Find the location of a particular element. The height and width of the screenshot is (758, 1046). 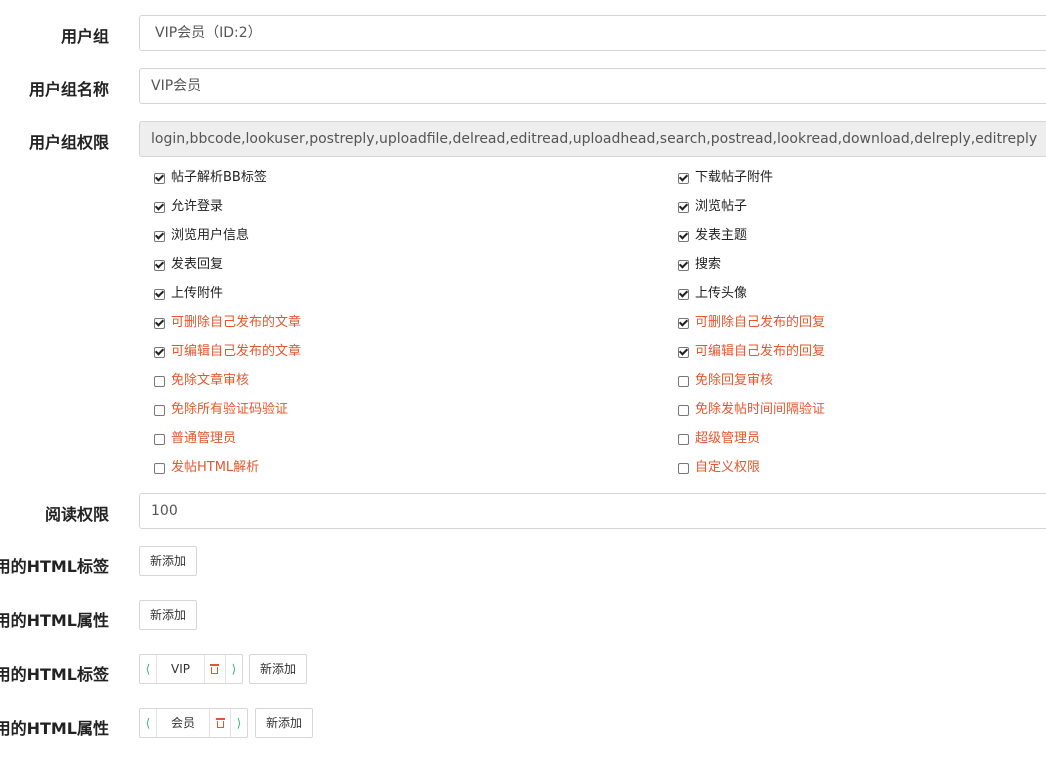

permission-checkbox-label: 帖子解析BB标签 is located at coordinates (219, 177).